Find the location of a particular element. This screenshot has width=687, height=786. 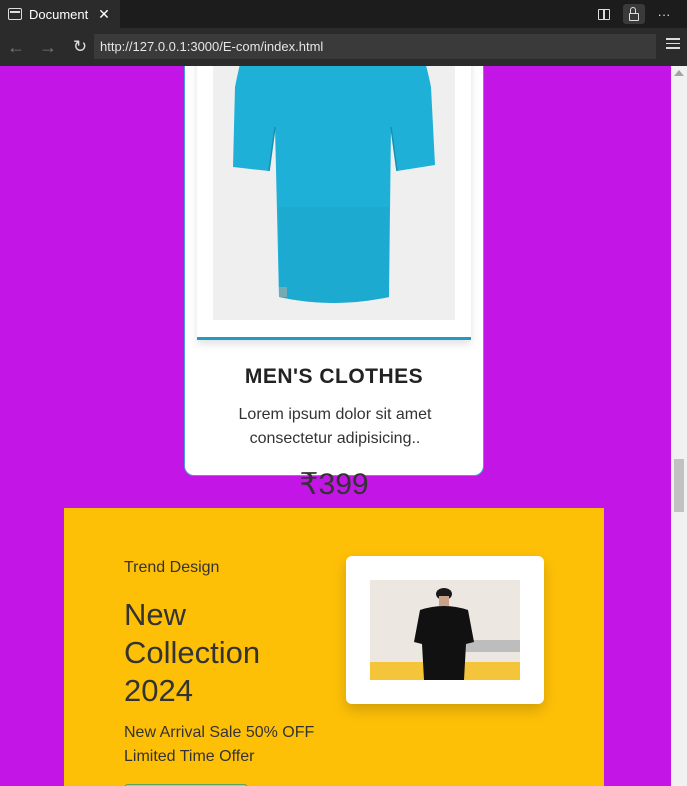

vertical-scrollbar is located at coordinates (679, 426).